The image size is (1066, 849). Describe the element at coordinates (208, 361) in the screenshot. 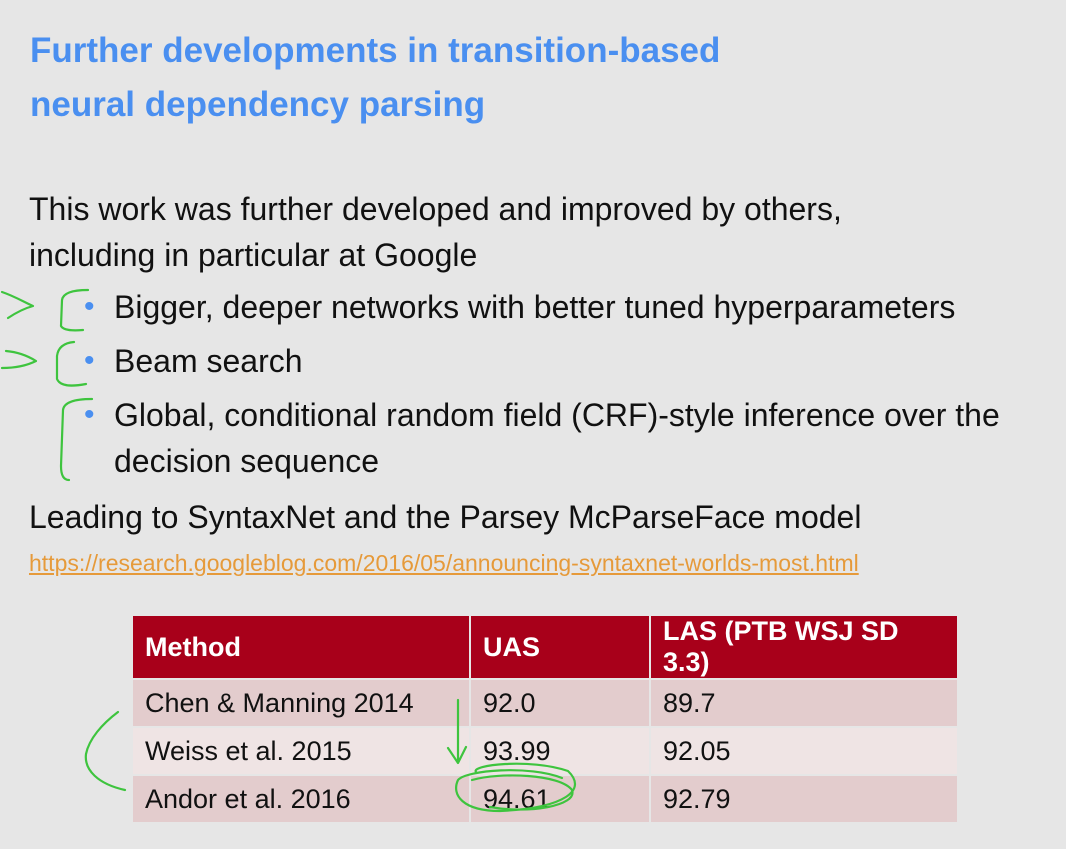

I see `bullet-text: Beam search` at that location.